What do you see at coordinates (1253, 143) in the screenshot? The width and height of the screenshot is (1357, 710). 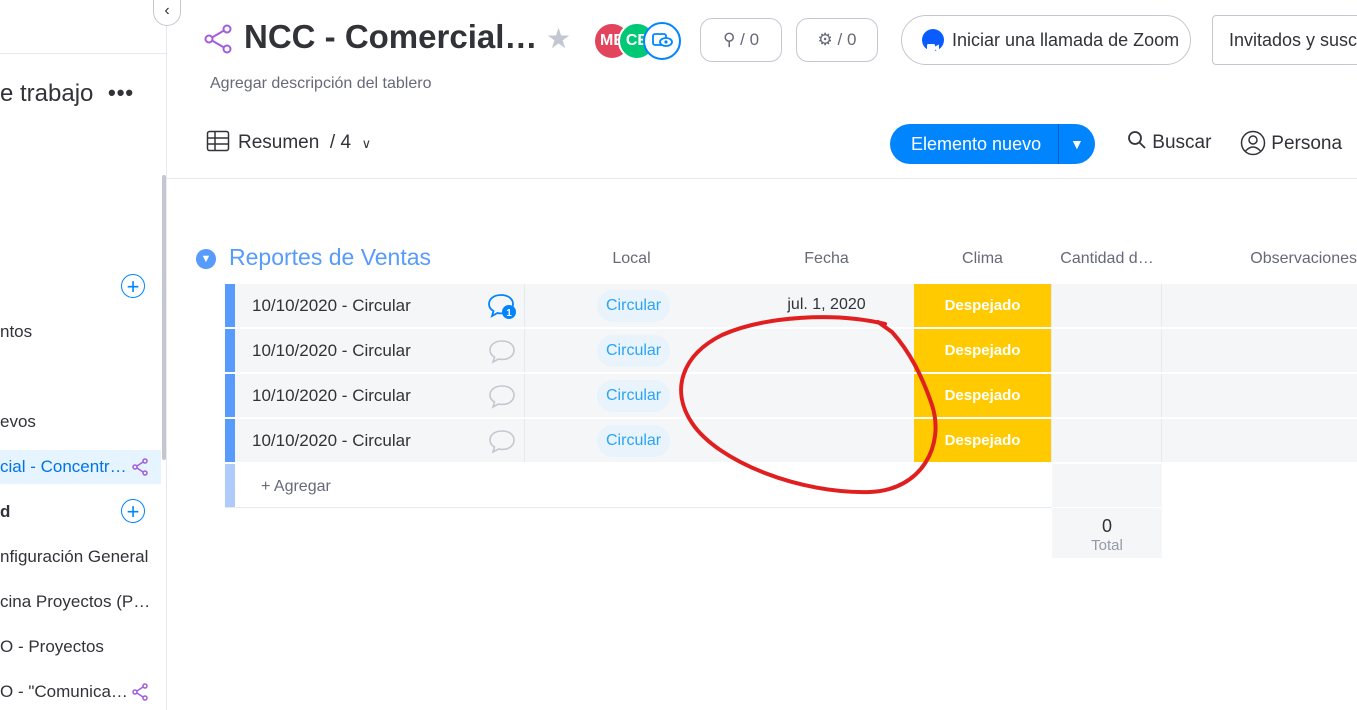 I see `person-icon` at bounding box center [1253, 143].